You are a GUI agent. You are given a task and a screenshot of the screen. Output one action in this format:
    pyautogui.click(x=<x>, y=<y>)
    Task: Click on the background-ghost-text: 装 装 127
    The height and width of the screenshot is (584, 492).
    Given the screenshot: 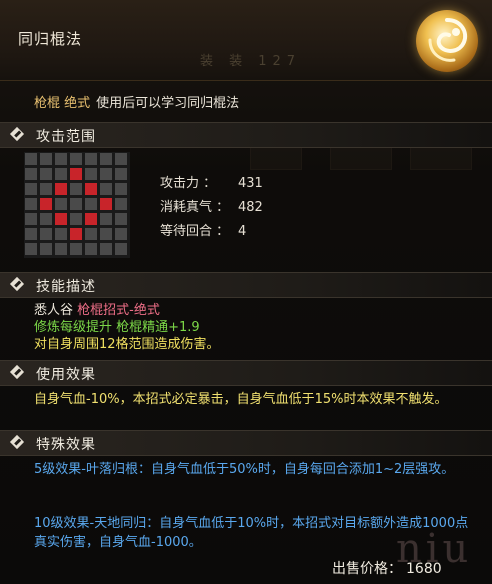 What is the action you would take?
    pyautogui.click(x=251, y=61)
    